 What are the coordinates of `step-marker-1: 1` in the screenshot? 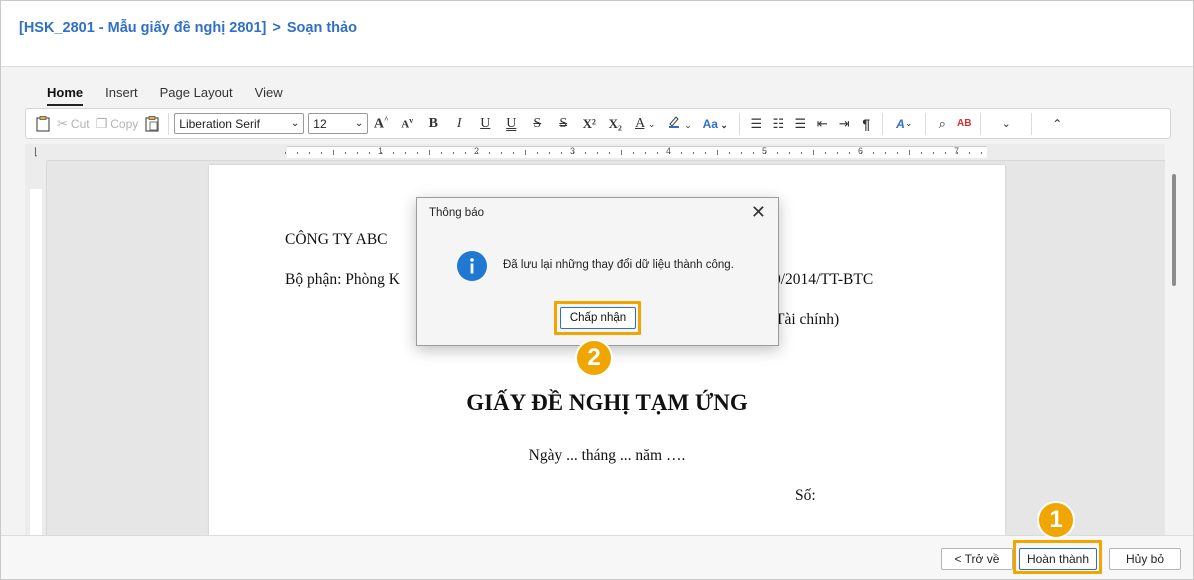 It's located at (1056, 520).